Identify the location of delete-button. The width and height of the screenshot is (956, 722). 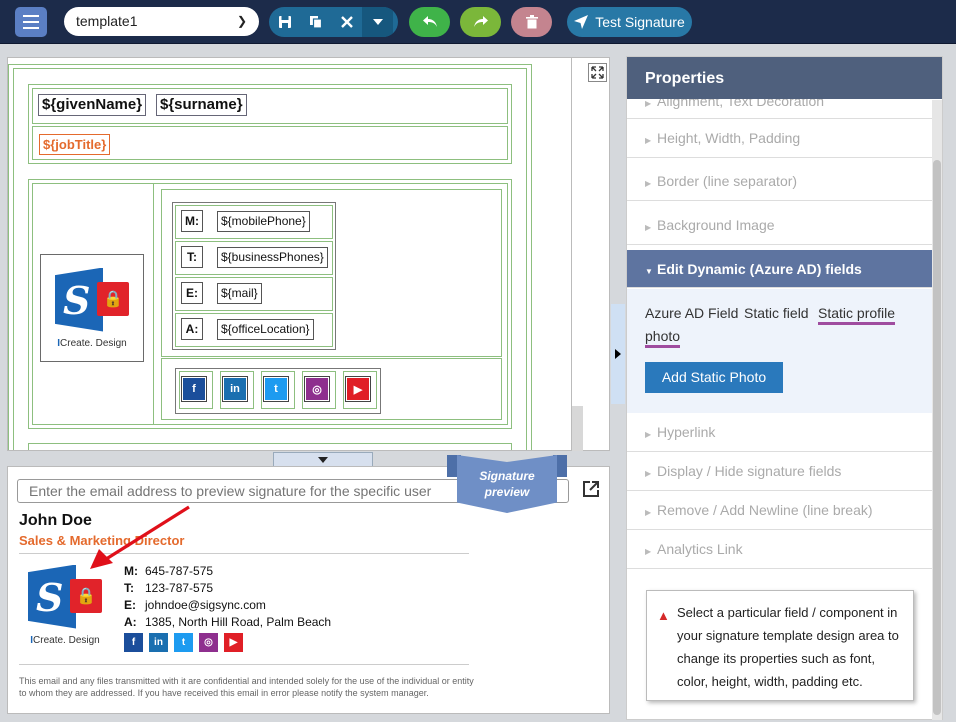
(531, 22).